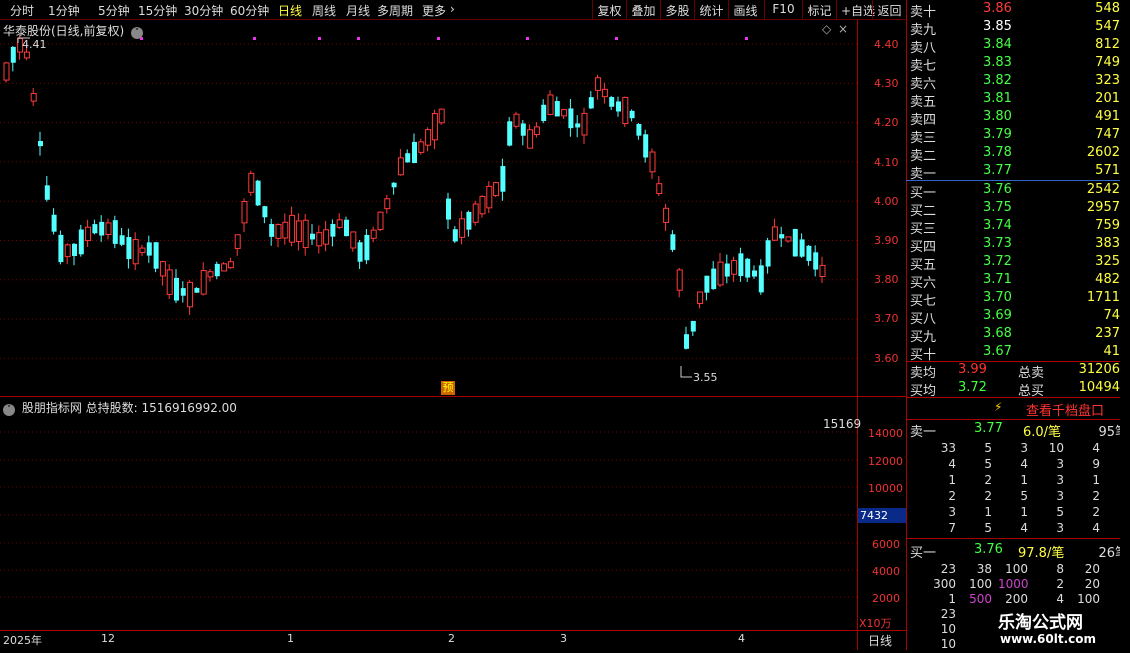 The image size is (1130, 653). What do you see at coordinates (1019, 317) in the screenshot?
I see `bid-row: 买八 3.69 74` at bounding box center [1019, 317].